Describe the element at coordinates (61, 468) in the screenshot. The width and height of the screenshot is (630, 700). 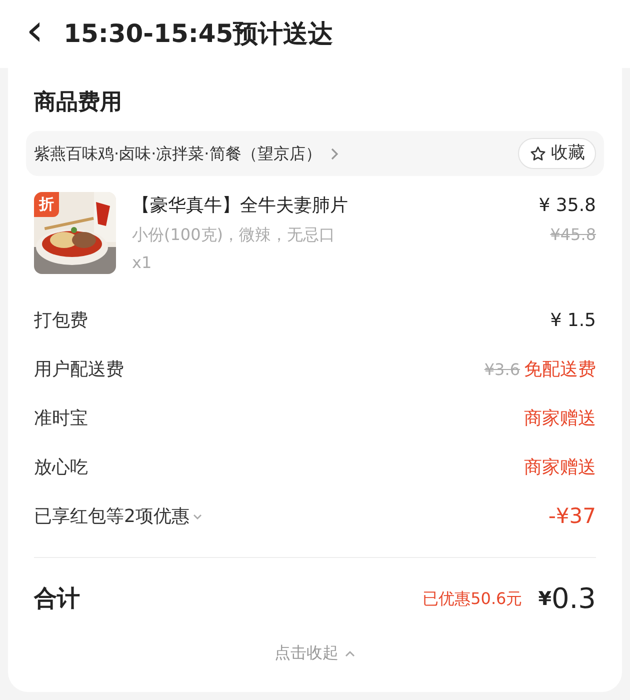
I see `fee-label: 放心吃` at that location.